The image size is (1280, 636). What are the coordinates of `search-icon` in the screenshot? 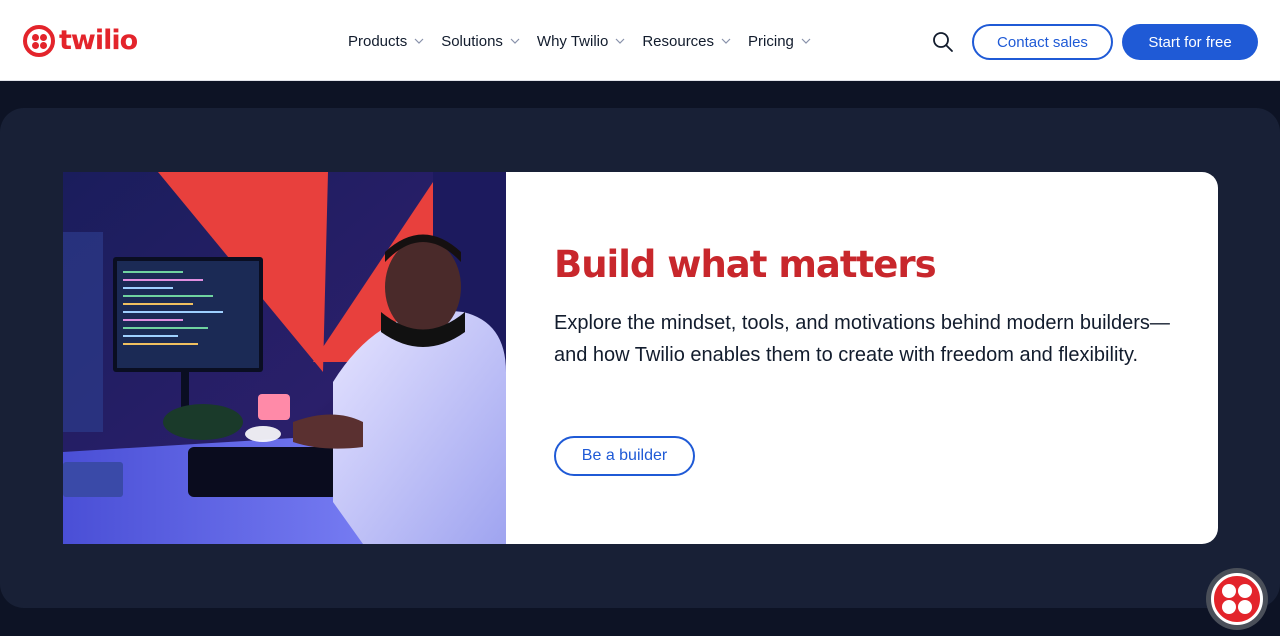 It's located at (943, 42).